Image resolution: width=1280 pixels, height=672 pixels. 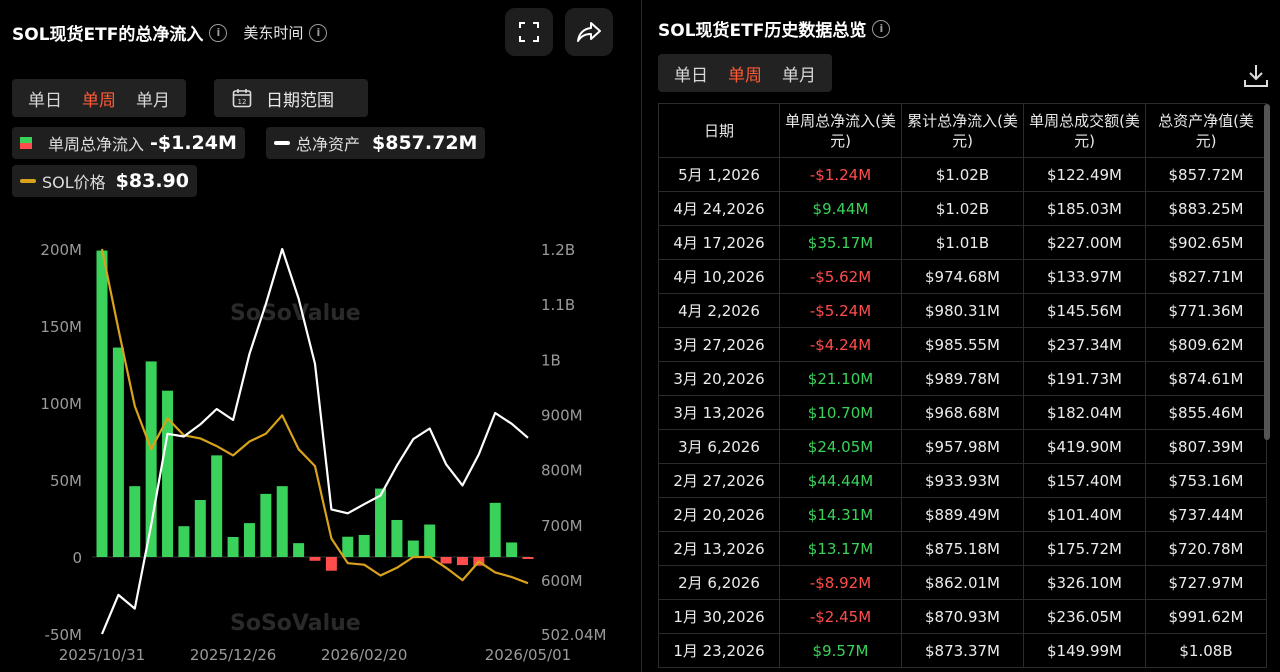 What do you see at coordinates (61, 250) in the screenshot?
I see `y-left-tick-label: 200M` at bounding box center [61, 250].